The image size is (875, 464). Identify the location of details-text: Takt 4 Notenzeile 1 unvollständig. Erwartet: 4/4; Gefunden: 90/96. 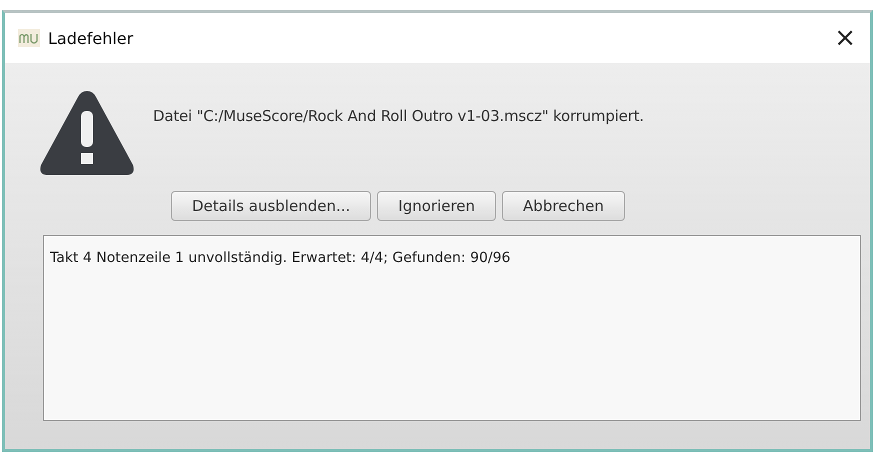
(280, 258).